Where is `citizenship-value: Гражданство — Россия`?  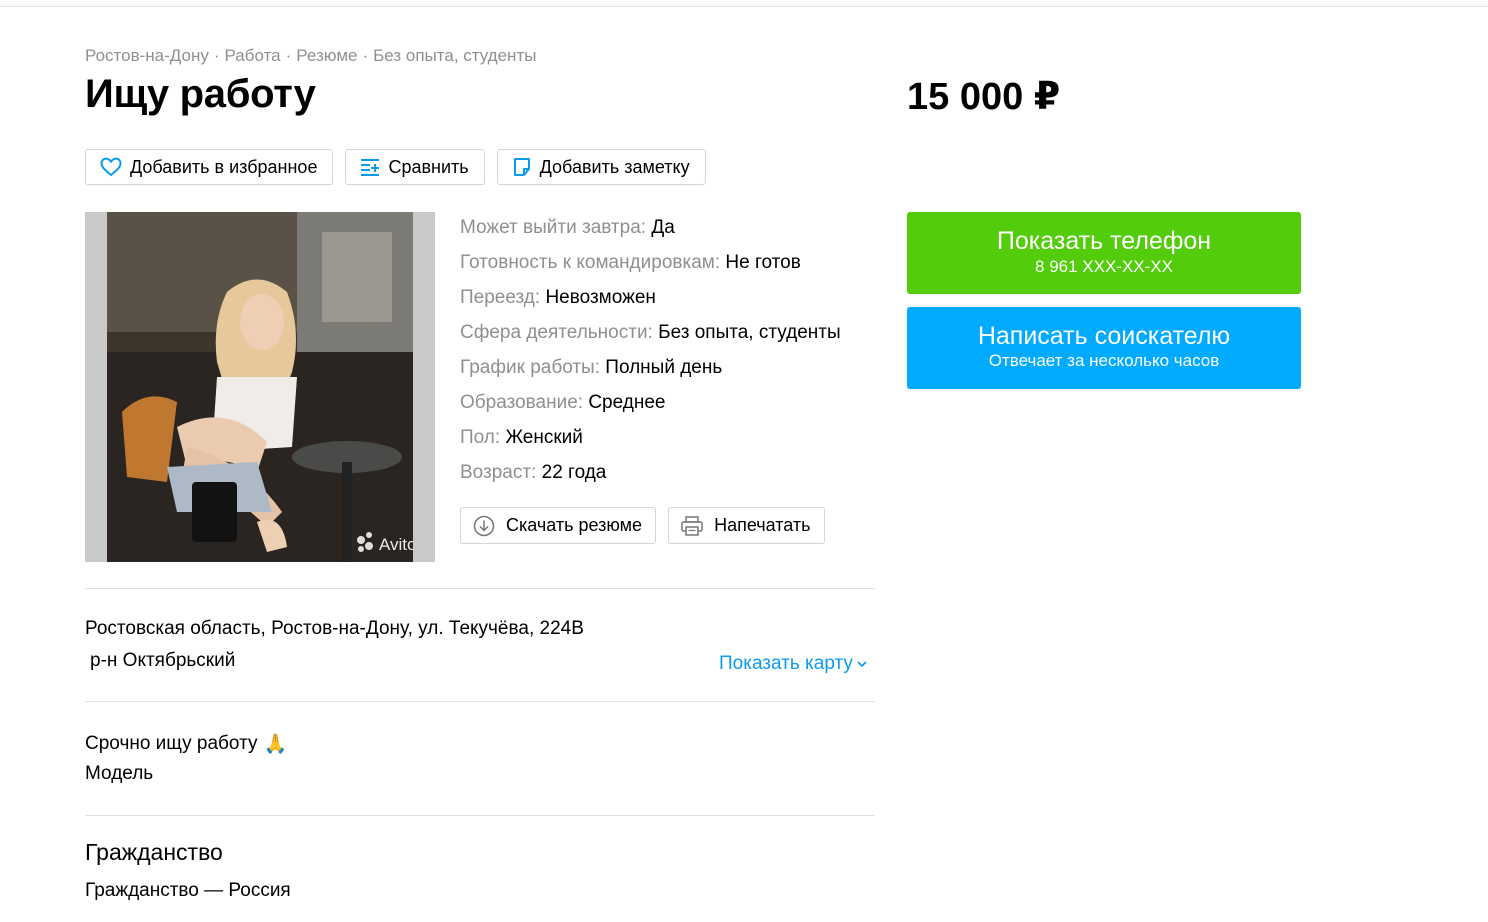 citizenship-value: Гражданство — Россия is located at coordinates (188, 890).